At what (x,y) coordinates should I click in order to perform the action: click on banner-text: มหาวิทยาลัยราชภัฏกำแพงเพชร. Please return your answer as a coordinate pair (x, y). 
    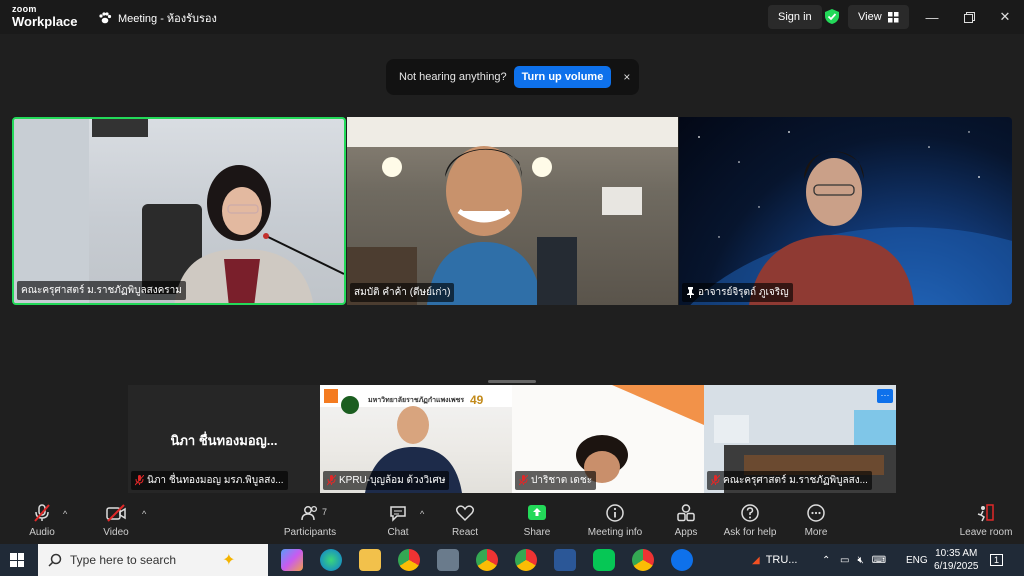
    Looking at the image, I should click on (416, 400).